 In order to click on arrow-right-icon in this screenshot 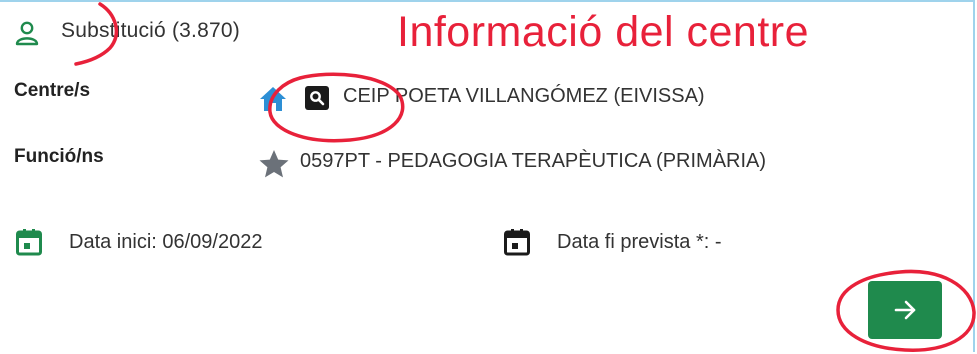, I will do `click(905, 310)`.